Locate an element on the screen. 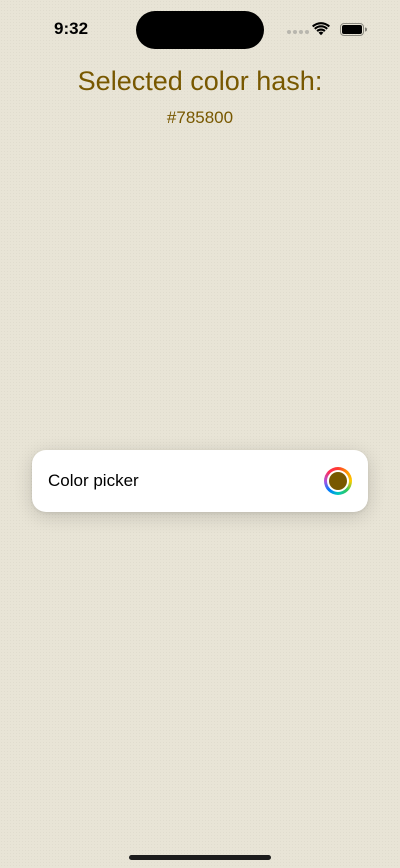 The height and width of the screenshot is (868, 400). dynamic-island is located at coordinates (200, 30).